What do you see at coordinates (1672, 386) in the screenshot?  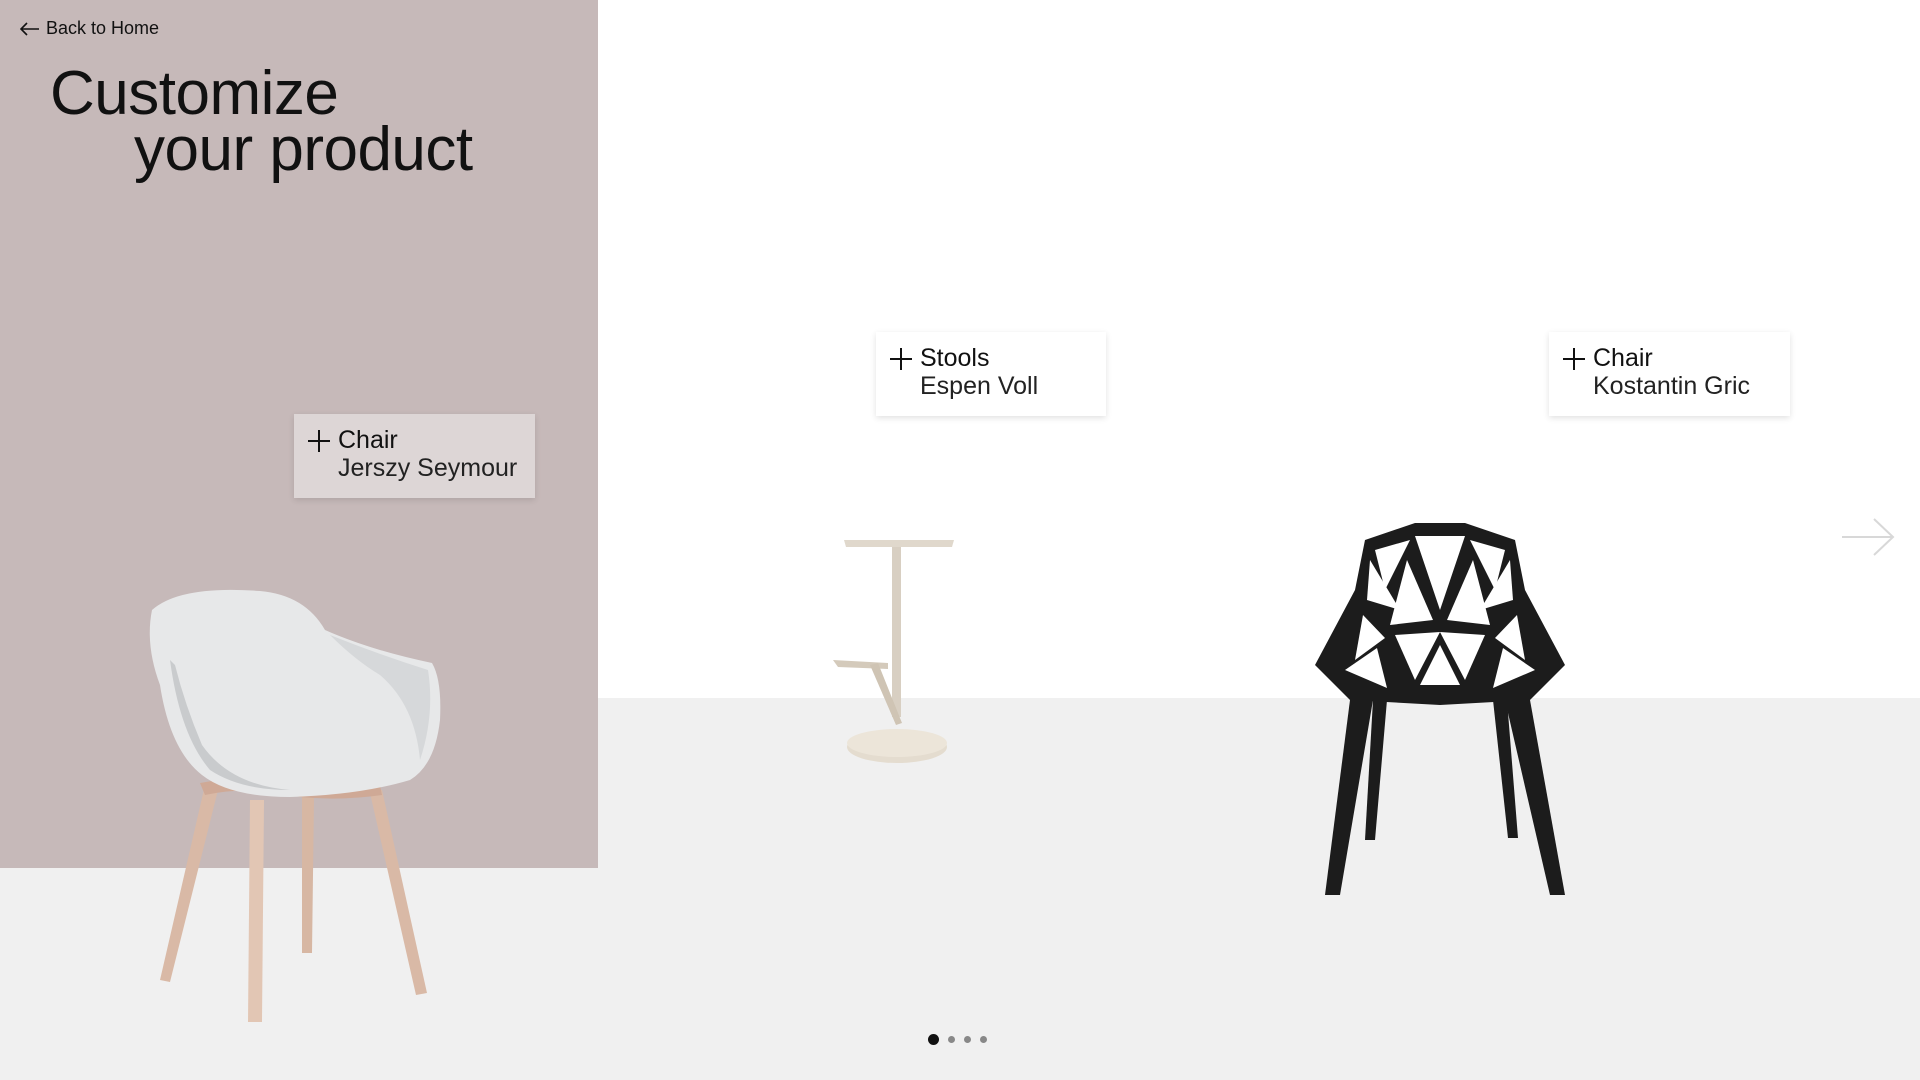 I see `hotspot-designer: Kostantin Gric` at bounding box center [1672, 386].